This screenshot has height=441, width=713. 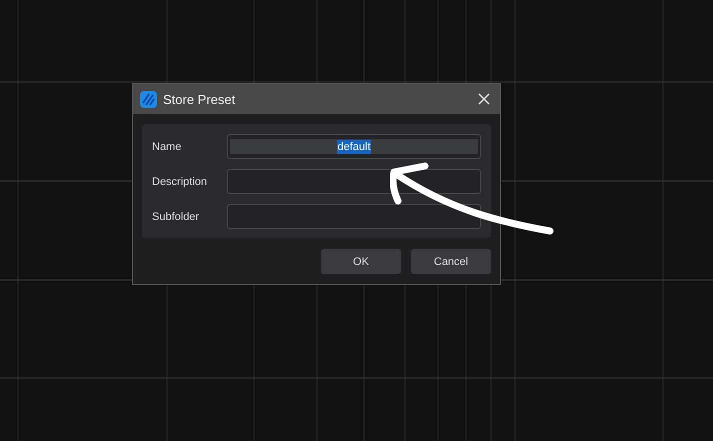 I want to click on window-title: Store Preset, so click(x=199, y=99).